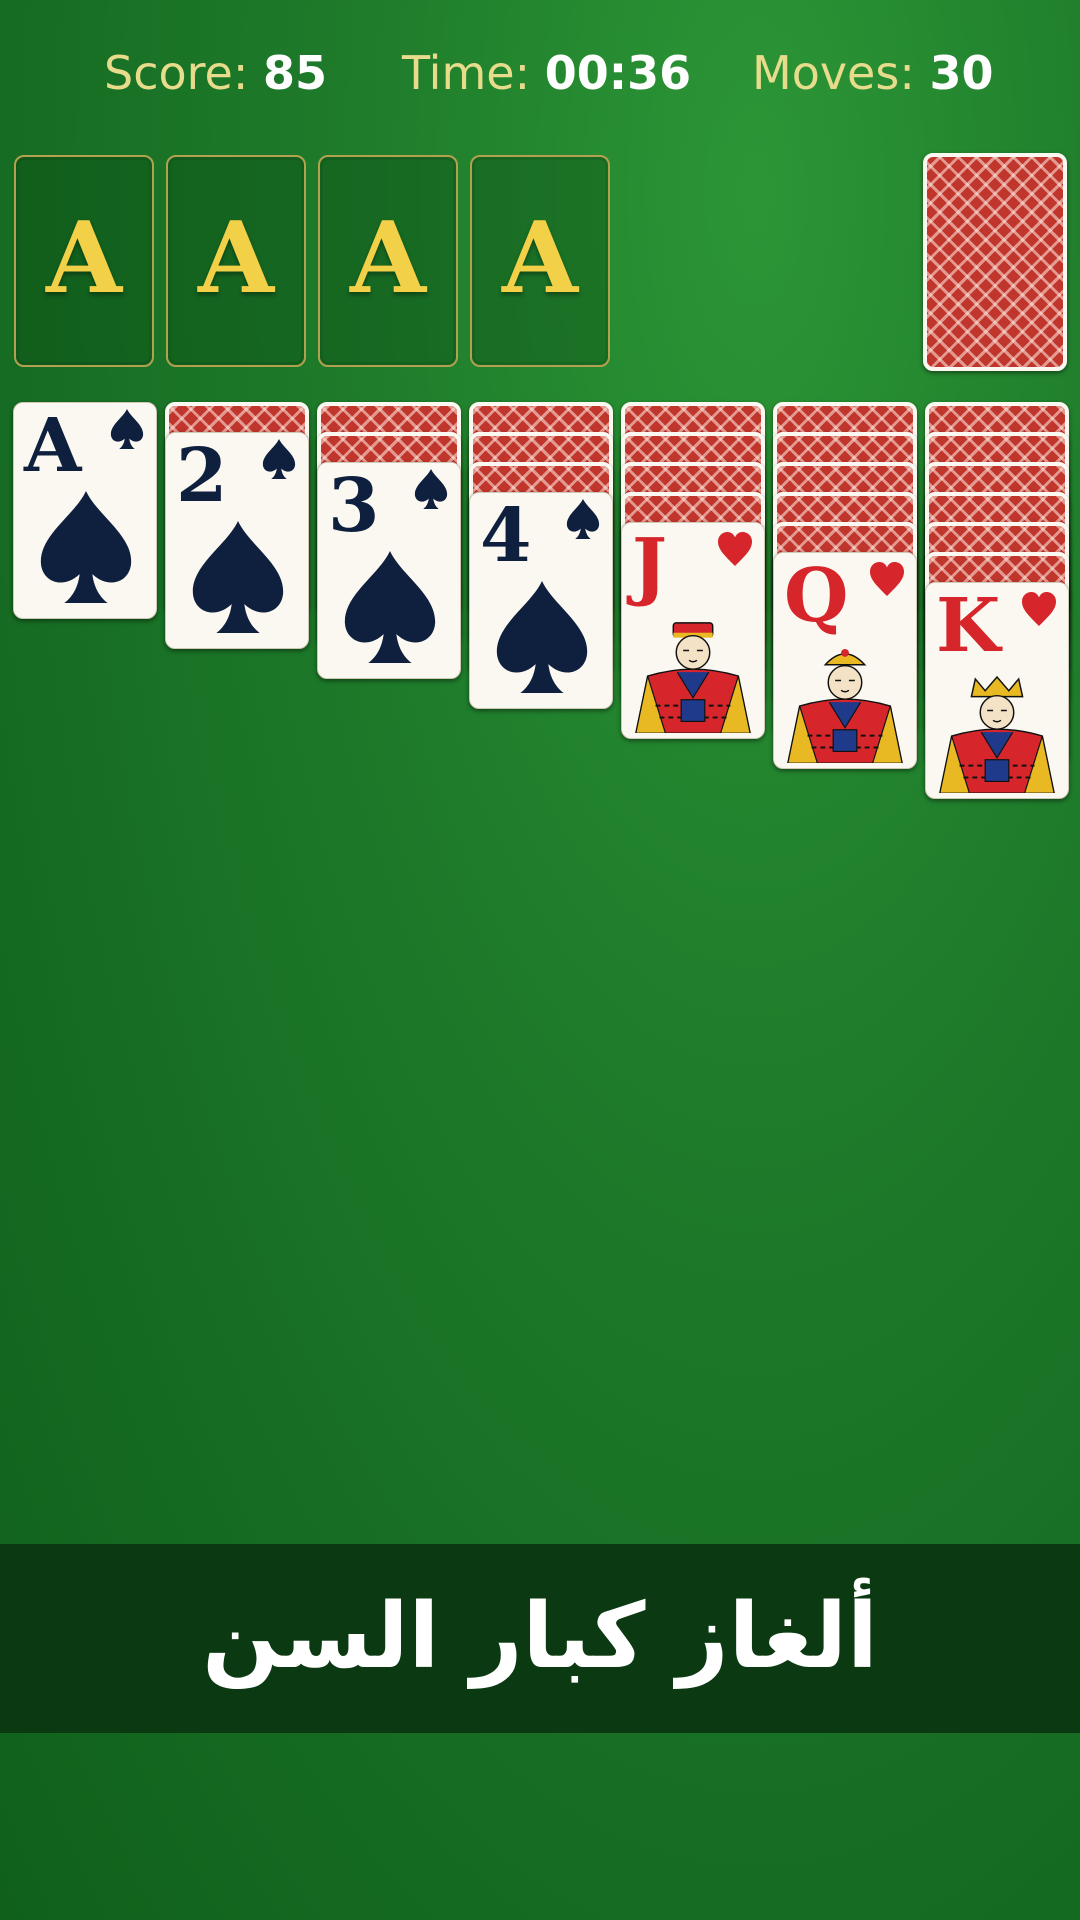 The image size is (1080, 1920). What do you see at coordinates (53, 446) in the screenshot?
I see `card-rank: A` at bounding box center [53, 446].